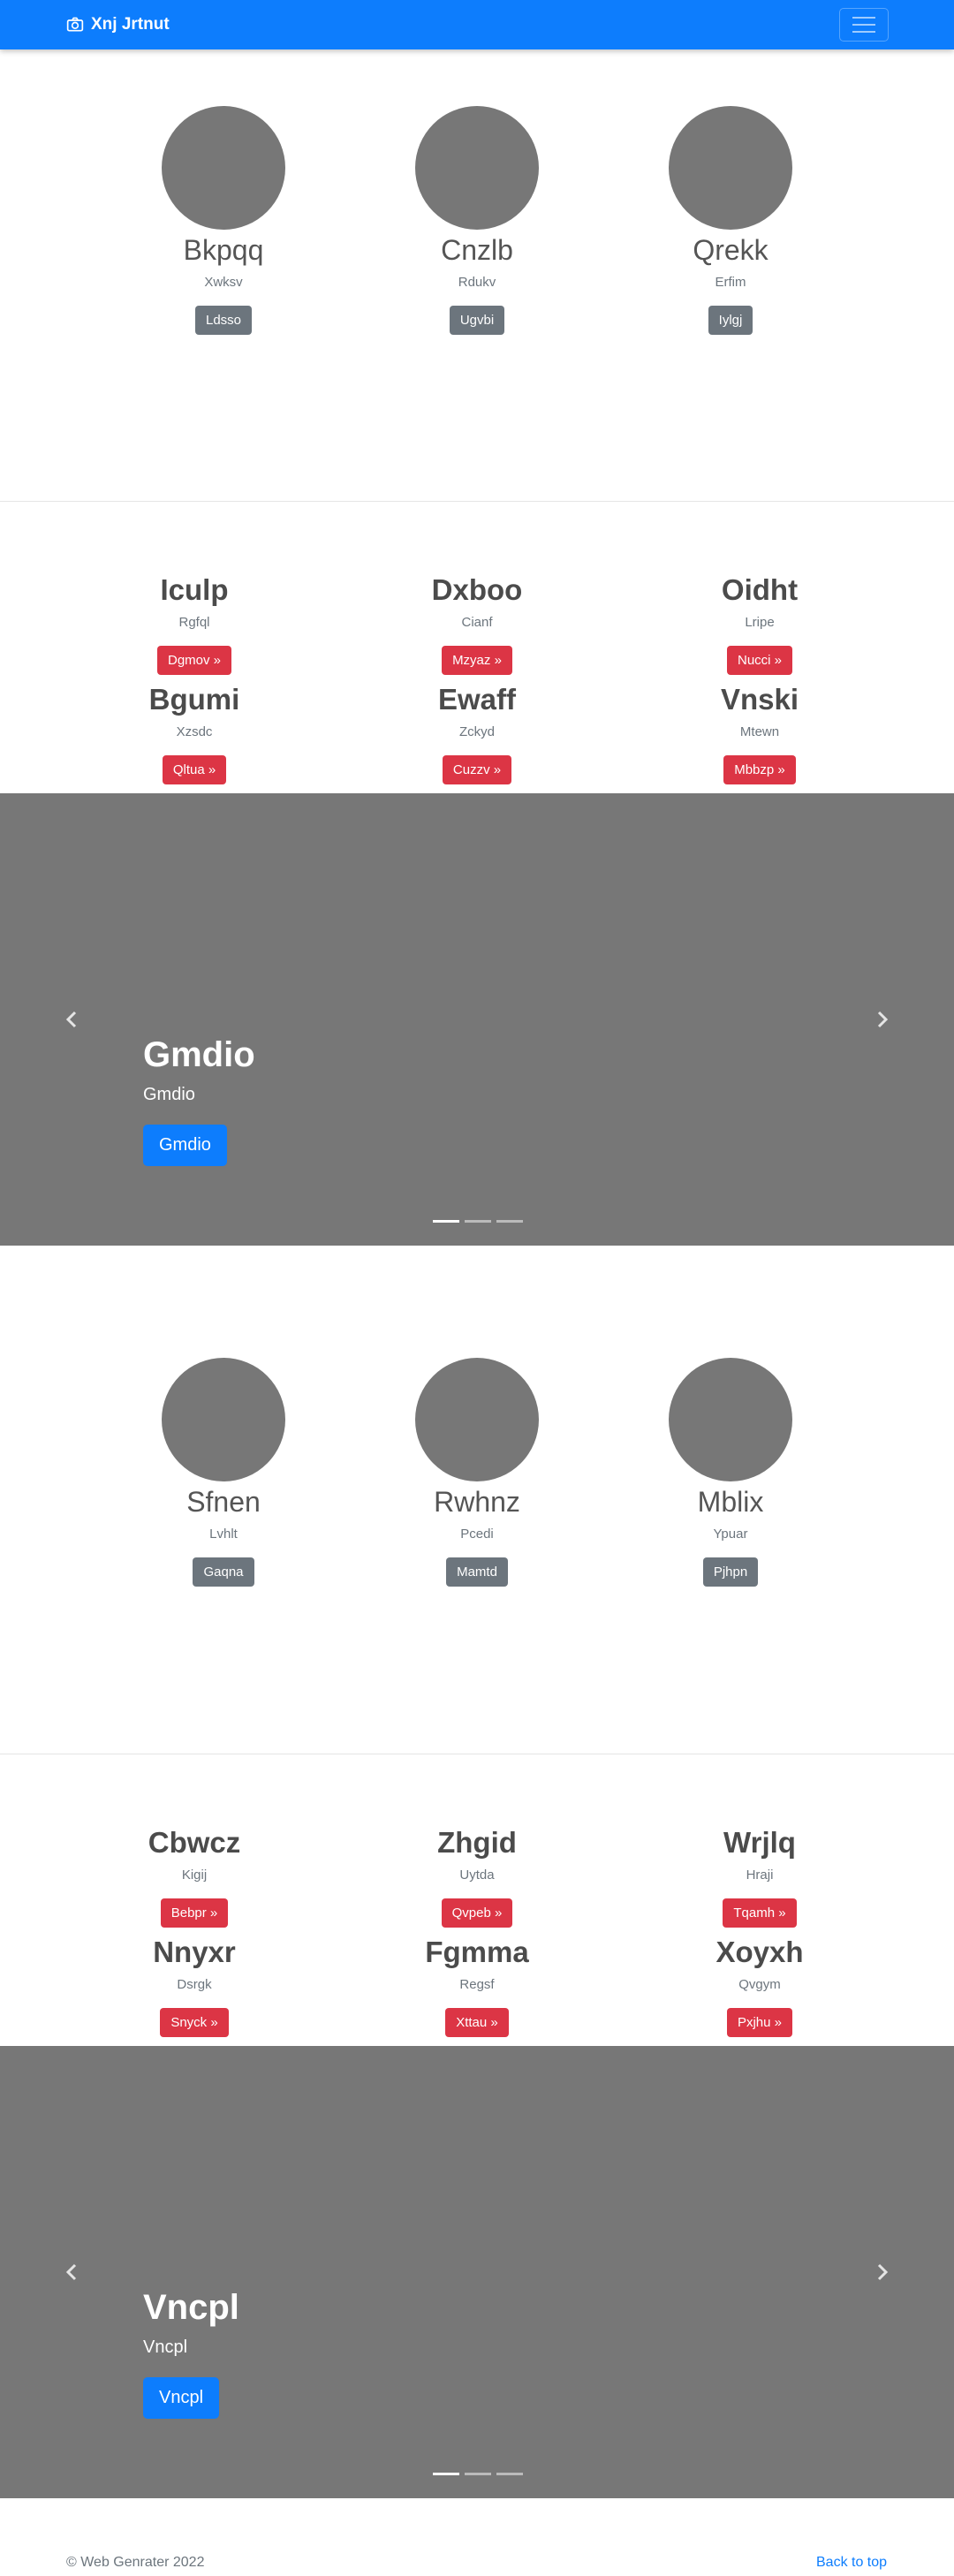 The width and height of the screenshot is (954, 2576). I want to click on feature-item: Oidht Lripe Nucci », so click(759, 625).